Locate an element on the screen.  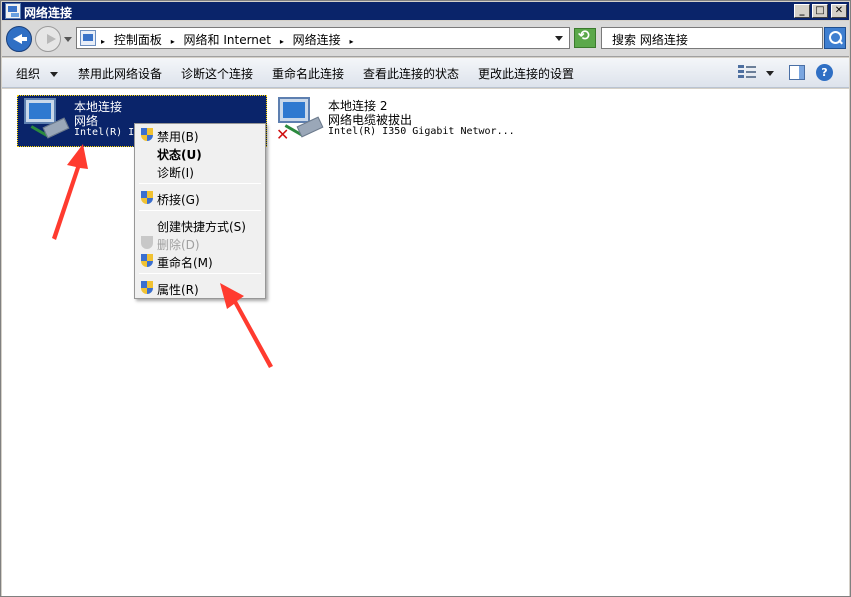
annotation-arrow-right is located at coordinates (246, 325).